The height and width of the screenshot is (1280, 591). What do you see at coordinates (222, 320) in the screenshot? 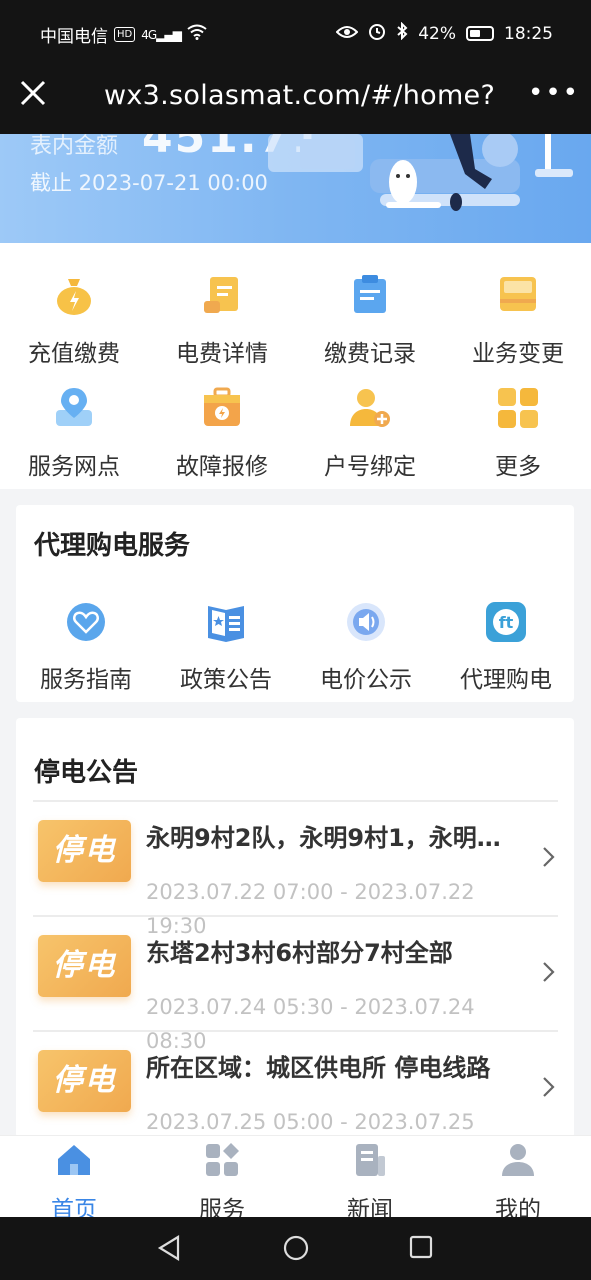
I see `menu-bill-detail: 电费详情` at bounding box center [222, 320].